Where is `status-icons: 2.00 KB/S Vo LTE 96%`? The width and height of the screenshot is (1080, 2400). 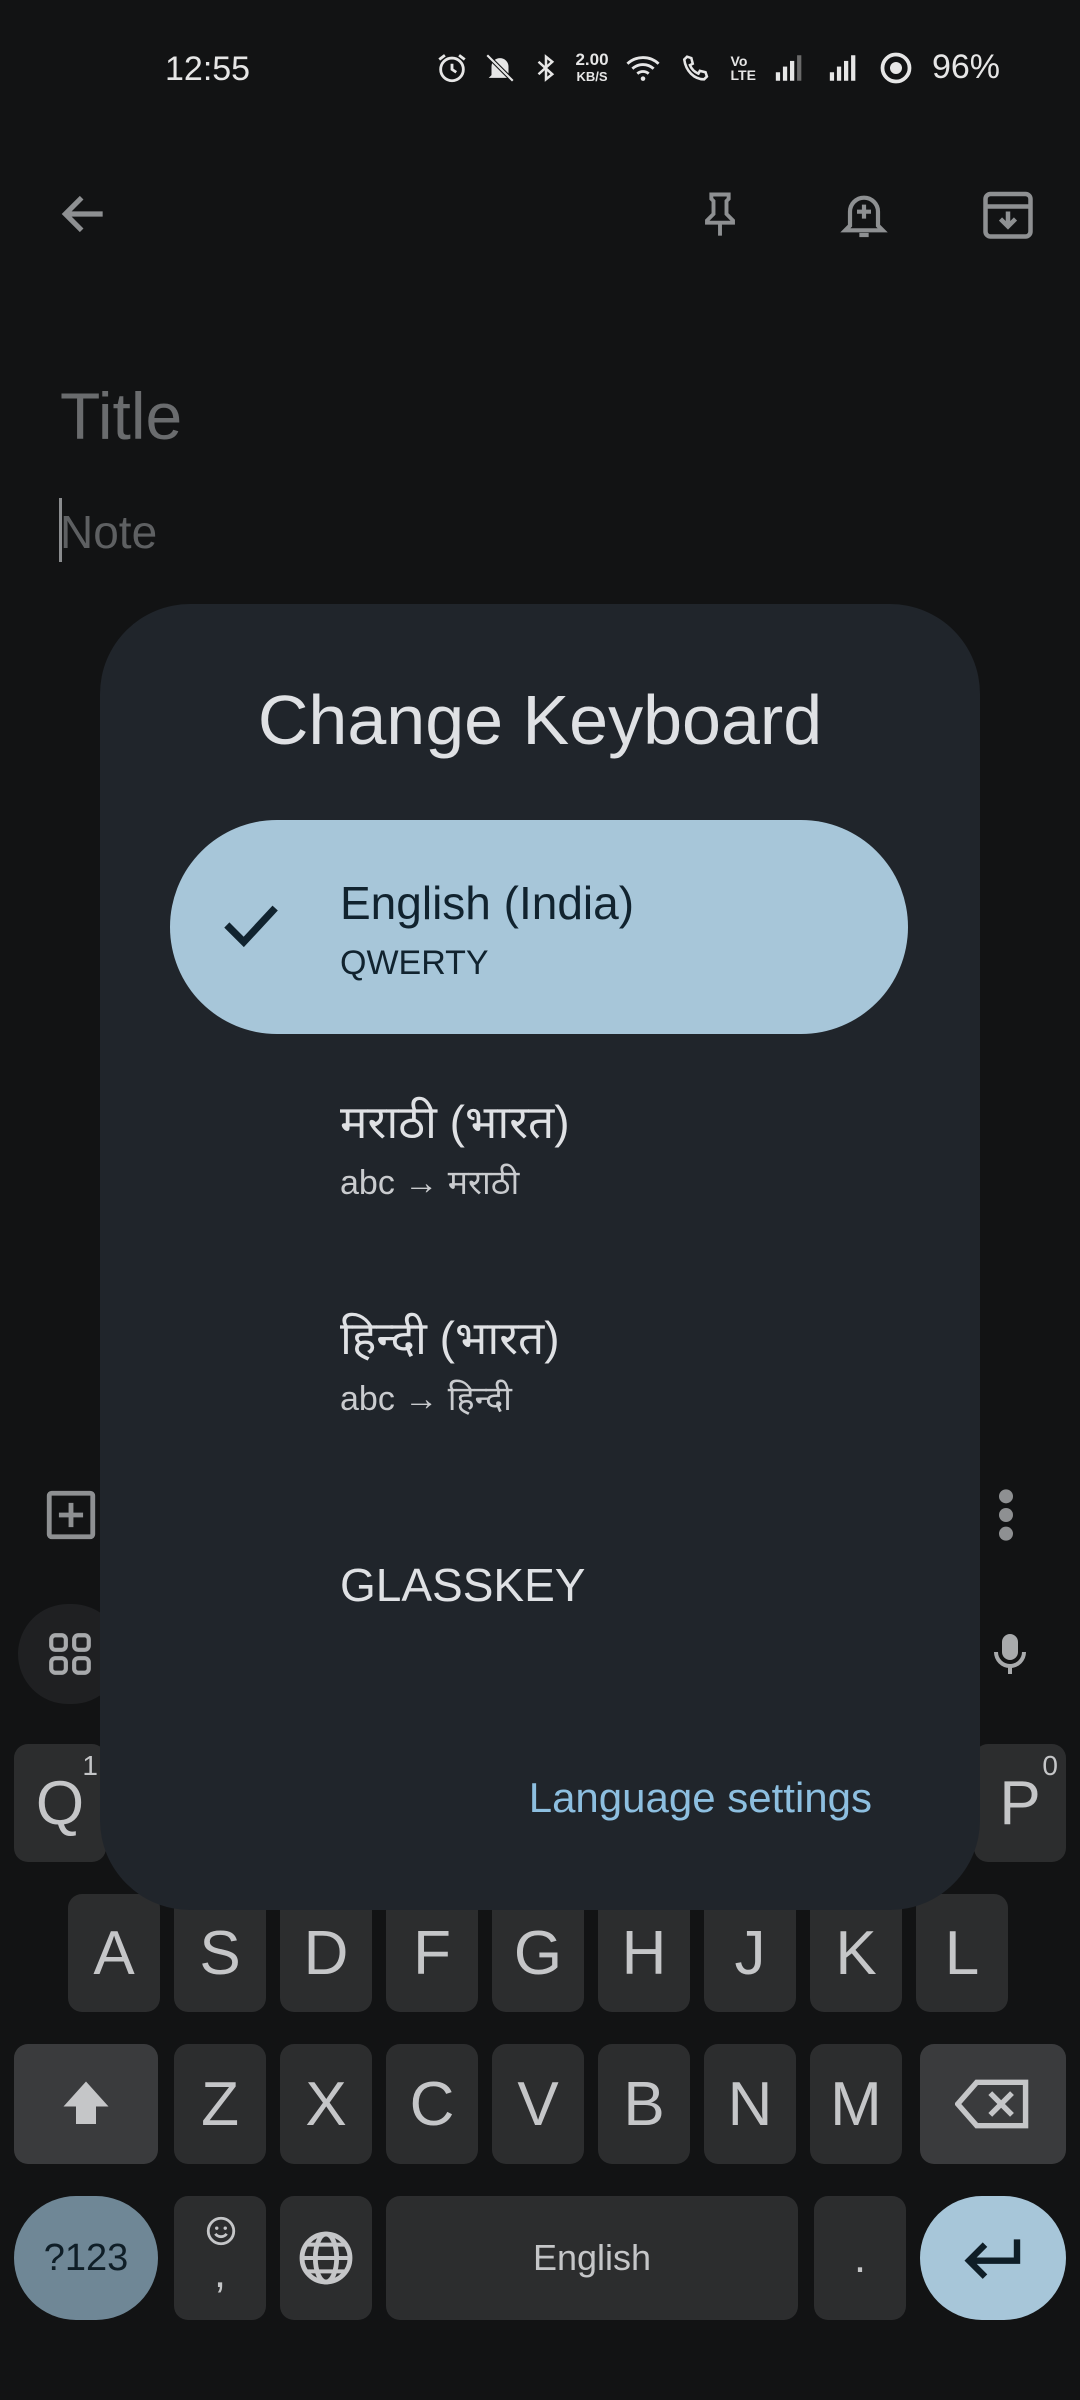
status-icons: 2.00 KB/S Vo LTE 96% is located at coordinates (717, 67).